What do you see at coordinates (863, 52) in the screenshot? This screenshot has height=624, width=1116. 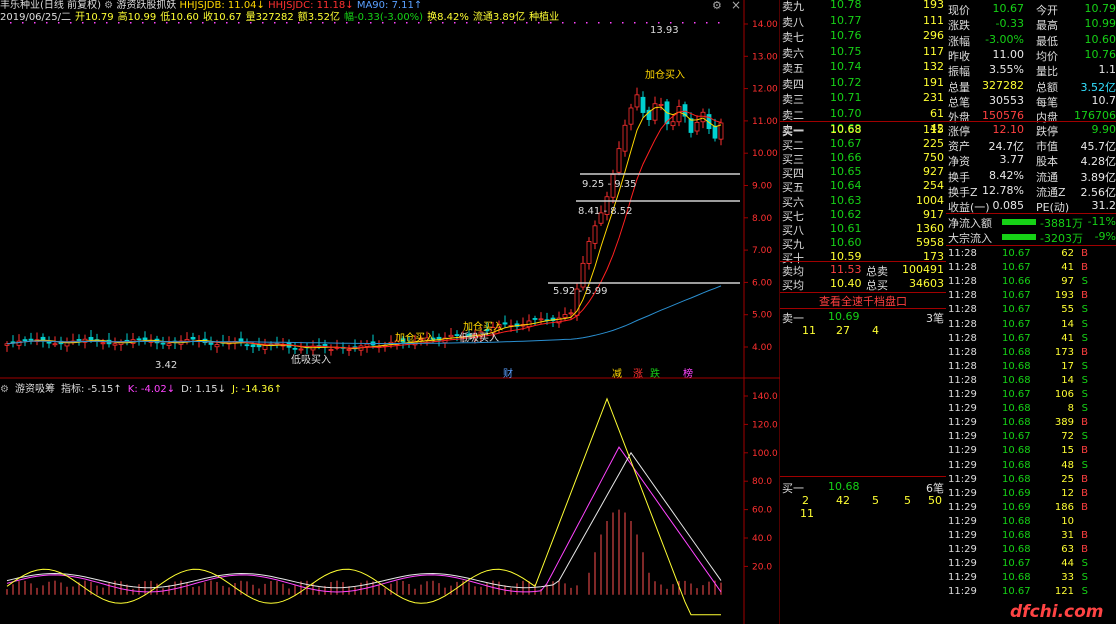 I see `orderbook-row: 卖六 10.75 117` at bounding box center [863, 52].